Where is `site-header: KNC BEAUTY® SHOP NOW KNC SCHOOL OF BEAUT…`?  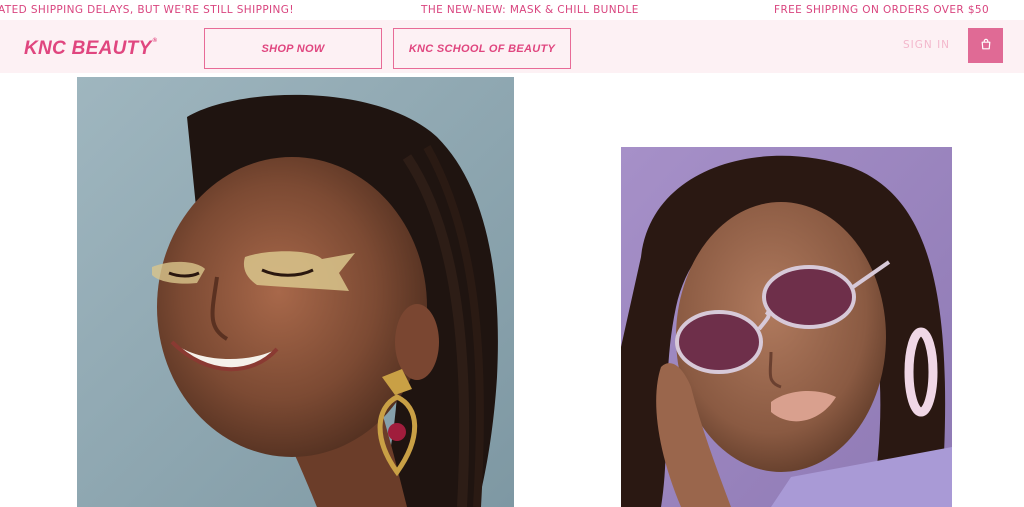
site-header: KNC BEAUTY® SHOP NOW KNC SCHOOL OF BEAUT… is located at coordinates (512, 46).